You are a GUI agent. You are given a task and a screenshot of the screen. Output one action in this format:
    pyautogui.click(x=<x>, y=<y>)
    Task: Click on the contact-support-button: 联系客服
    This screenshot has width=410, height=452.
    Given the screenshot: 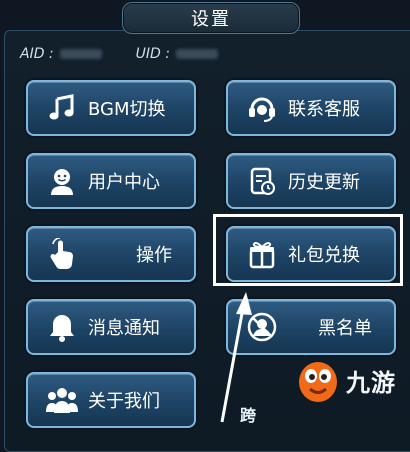 What is the action you would take?
    pyautogui.click(x=311, y=108)
    